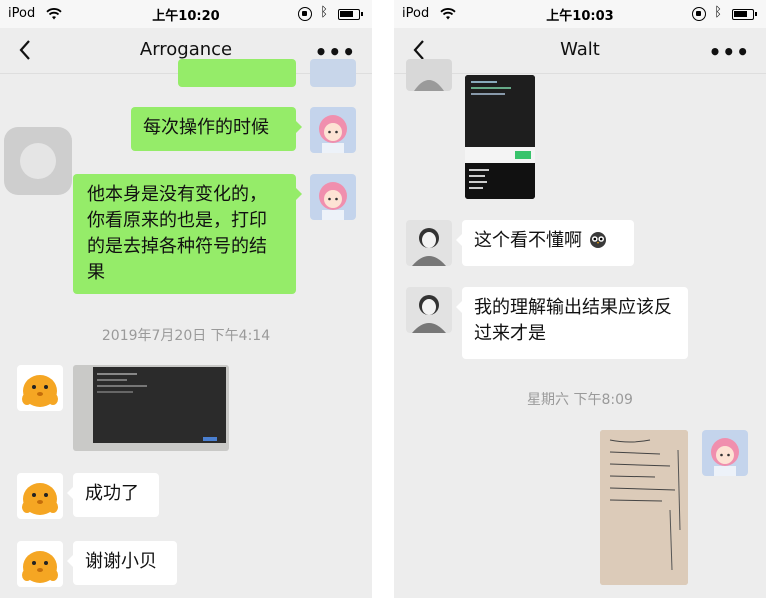 The image size is (766, 598). What do you see at coordinates (186, 336) in the screenshot?
I see `timestamp: 2019年7月20日 下午4:14` at bounding box center [186, 336].